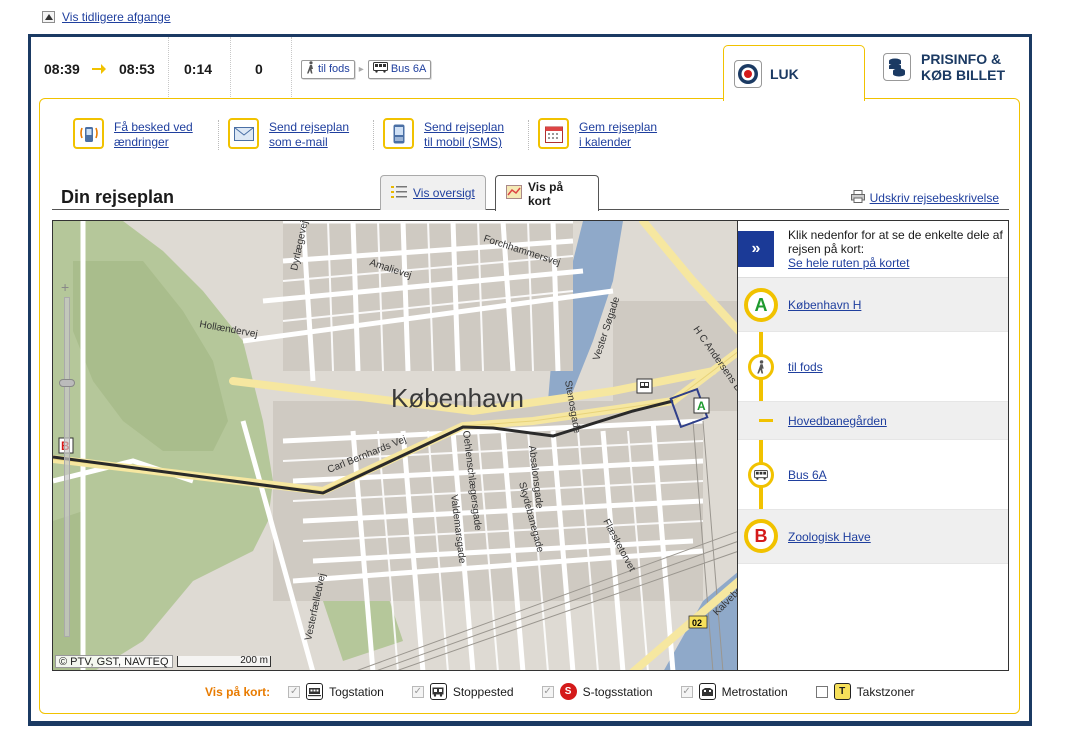 The image size is (1072, 731). What do you see at coordinates (848, 263) in the screenshot?
I see `see-whole-route-link: Se hele ruten på kortet` at bounding box center [848, 263].